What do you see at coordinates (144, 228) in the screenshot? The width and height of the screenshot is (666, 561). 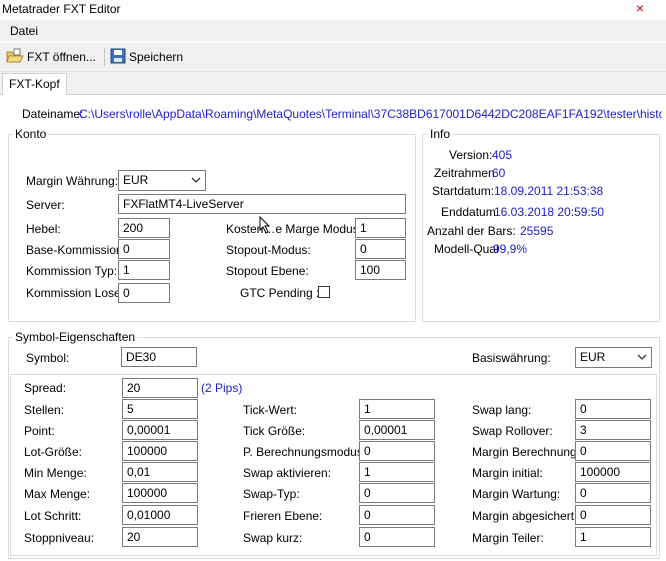 I see `leverage-field: 200` at bounding box center [144, 228].